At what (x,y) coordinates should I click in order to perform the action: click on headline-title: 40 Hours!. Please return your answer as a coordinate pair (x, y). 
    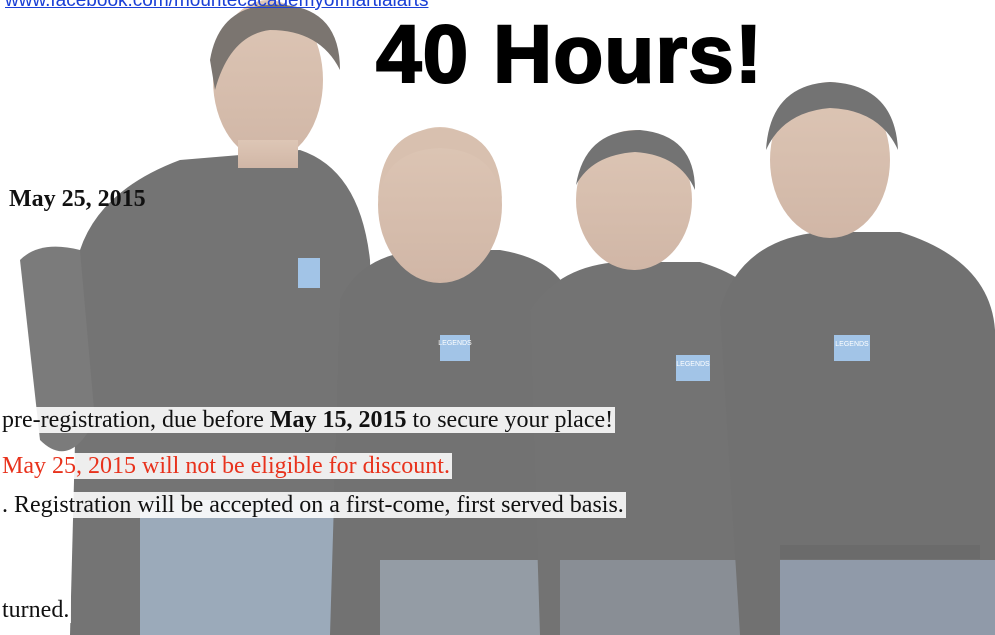
    Looking at the image, I should click on (569, 55).